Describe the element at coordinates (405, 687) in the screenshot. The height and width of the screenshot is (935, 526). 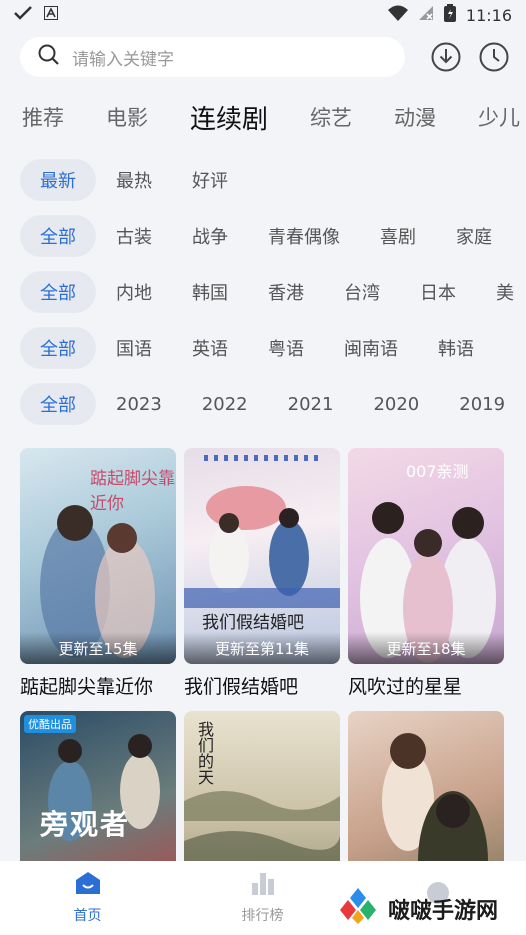
I see `series-title: 风吹过的星星` at that location.